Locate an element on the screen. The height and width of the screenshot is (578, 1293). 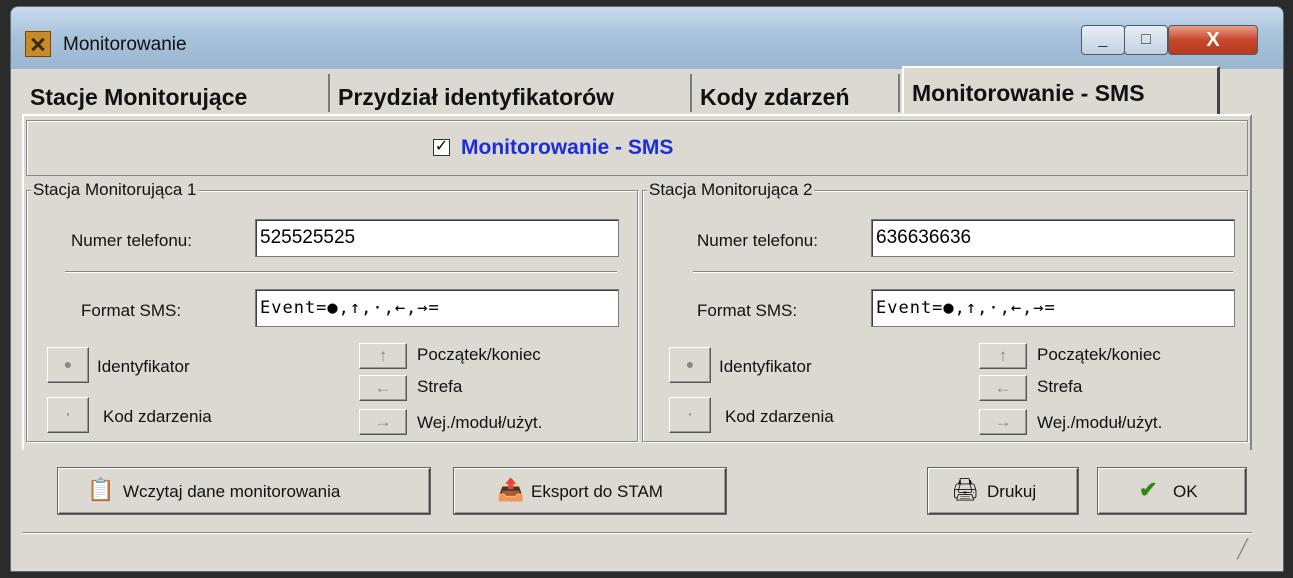
load-monitoring-data-button: 📋 Wczytaj dane monitorowania is located at coordinates (244, 491).